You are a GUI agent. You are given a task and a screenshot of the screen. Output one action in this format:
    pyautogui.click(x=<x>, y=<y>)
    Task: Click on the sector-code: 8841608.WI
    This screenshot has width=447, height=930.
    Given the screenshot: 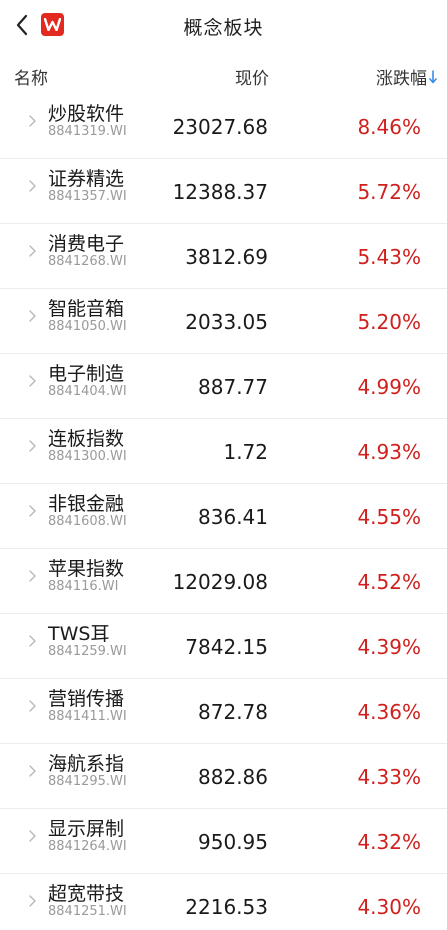 What is the action you would take?
    pyautogui.click(x=87, y=521)
    